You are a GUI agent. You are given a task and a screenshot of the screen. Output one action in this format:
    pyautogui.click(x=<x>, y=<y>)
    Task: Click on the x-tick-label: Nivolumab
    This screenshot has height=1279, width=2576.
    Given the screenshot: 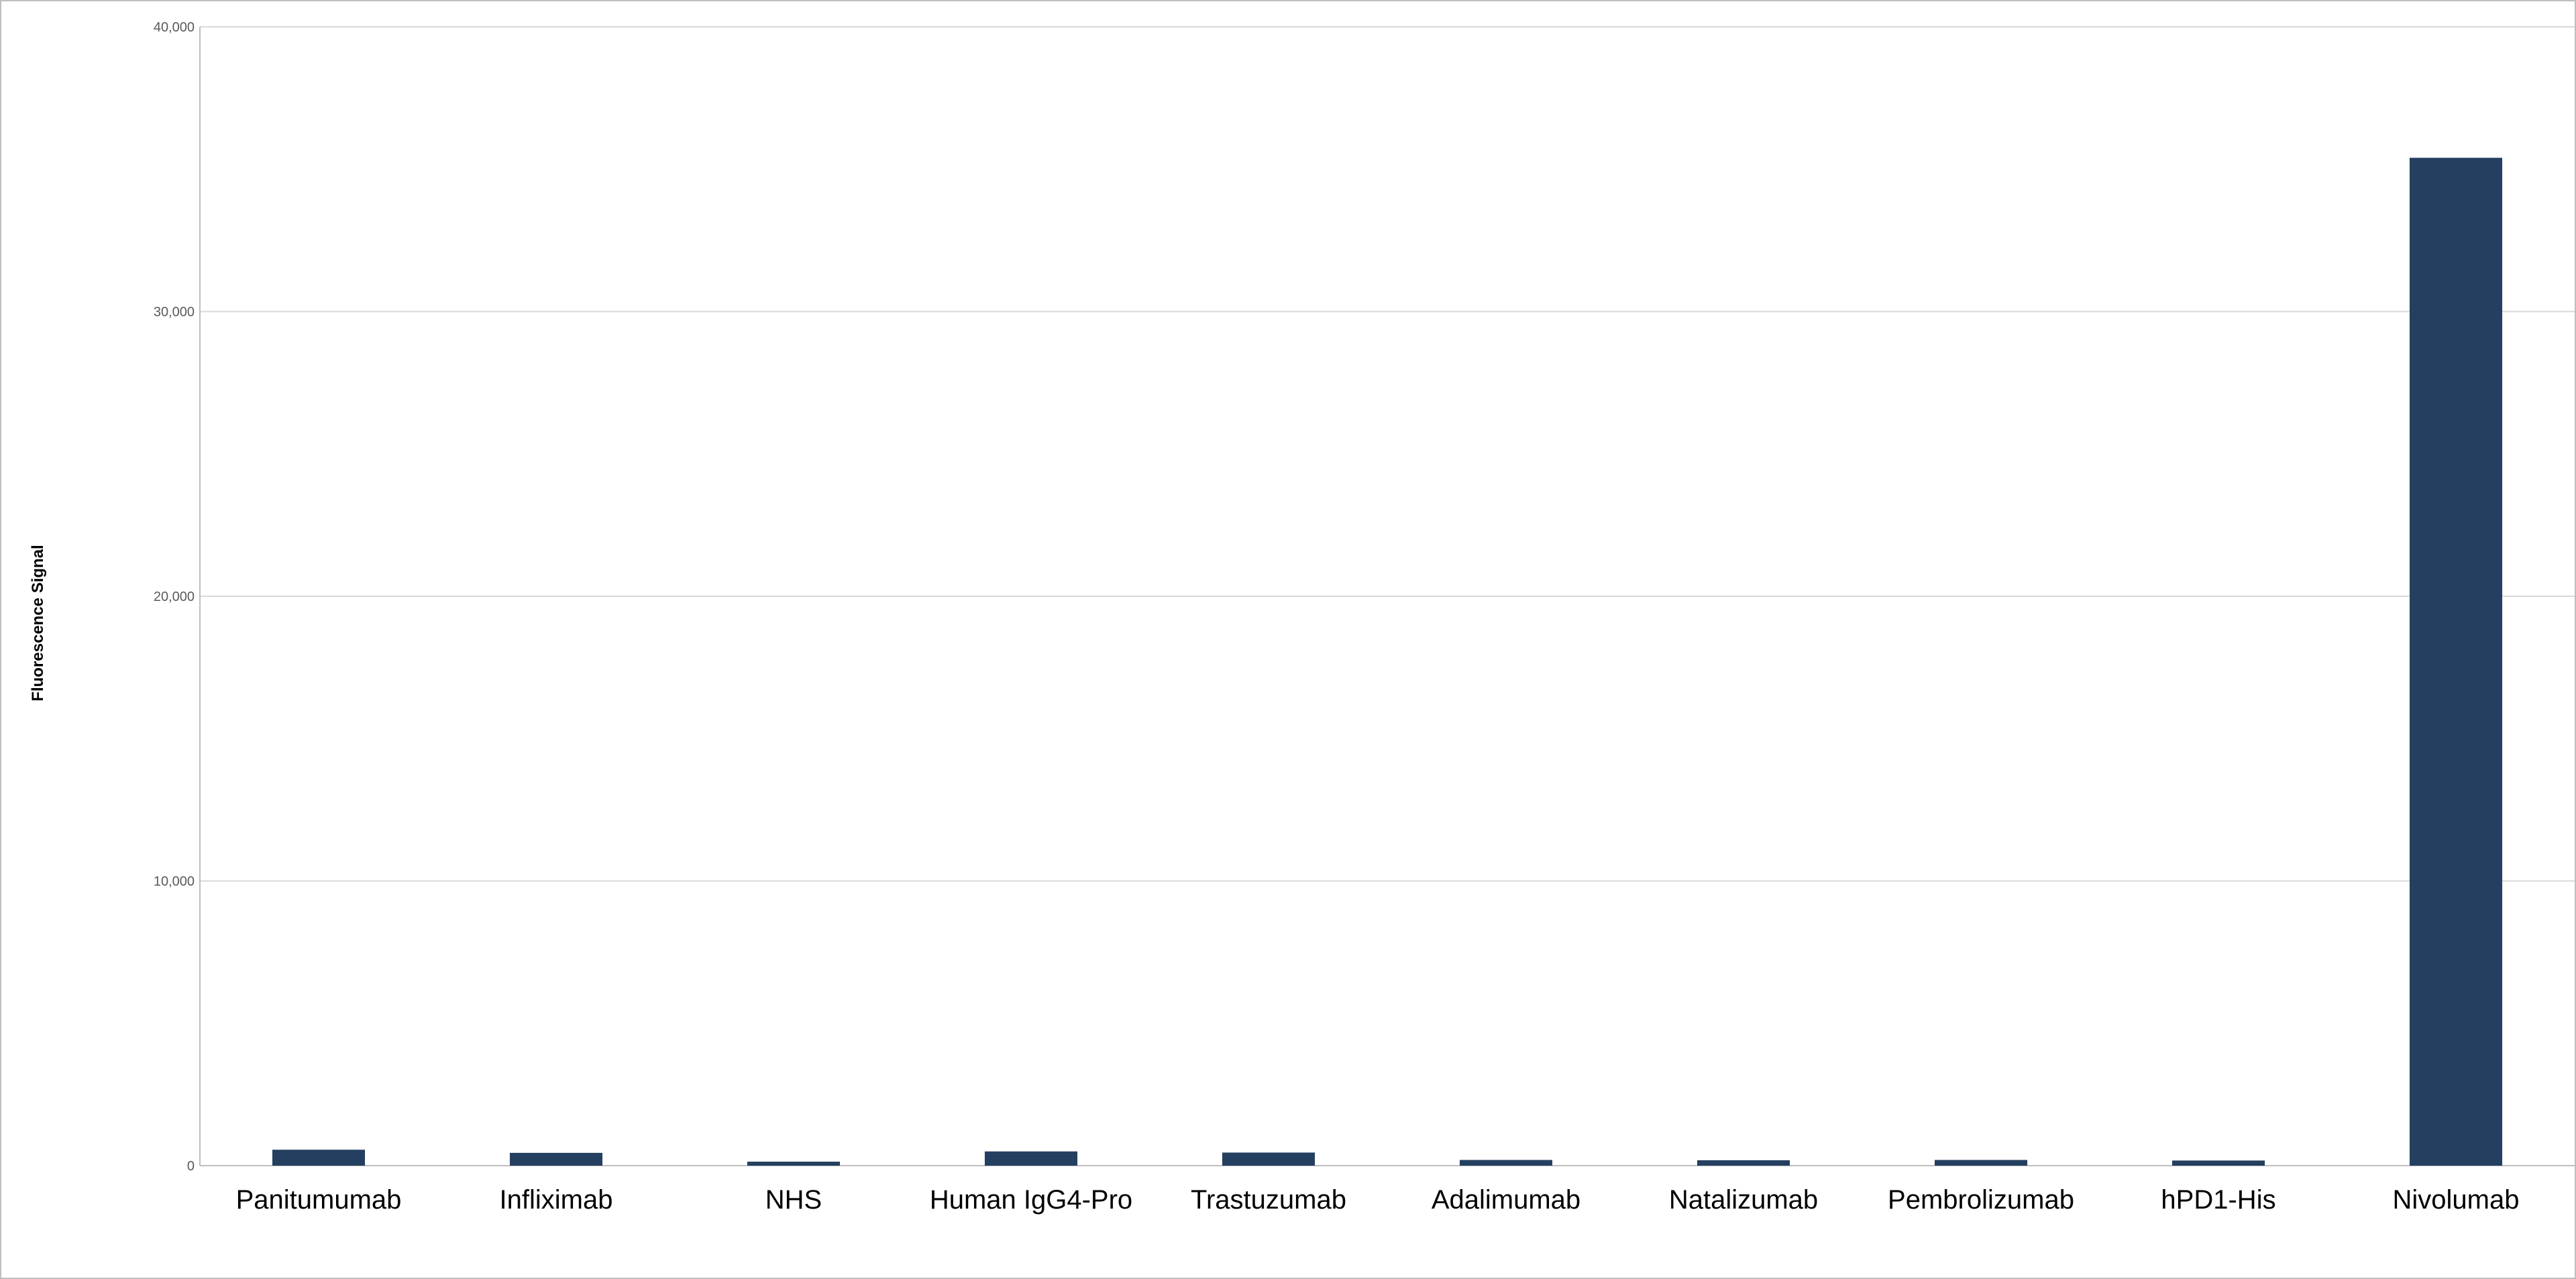 What is the action you would take?
    pyautogui.click(x=2456, y=1200)
    